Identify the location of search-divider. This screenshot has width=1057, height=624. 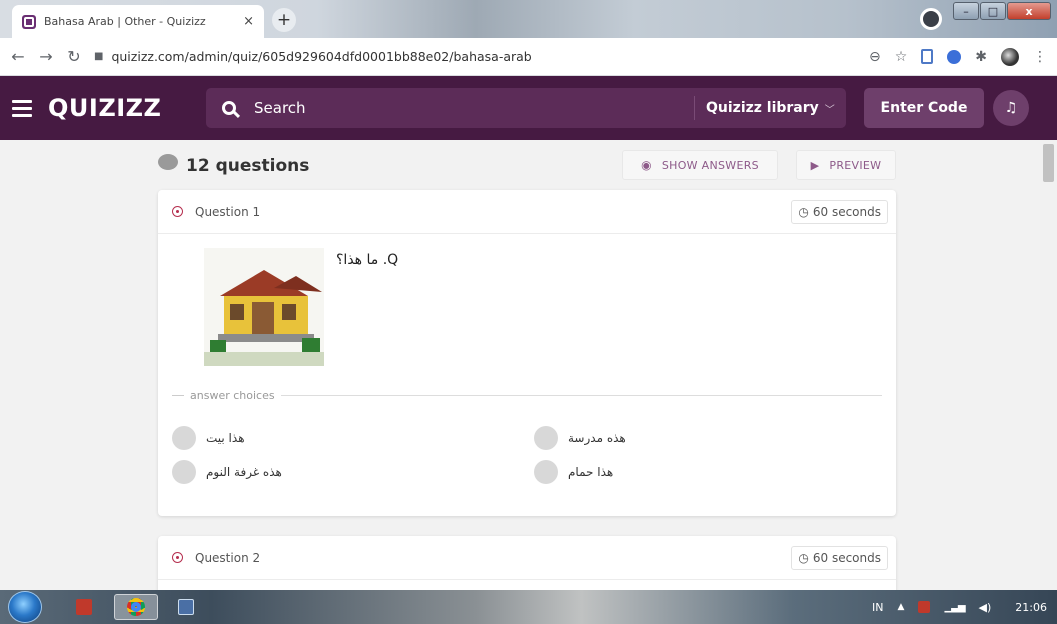
(694, 108).